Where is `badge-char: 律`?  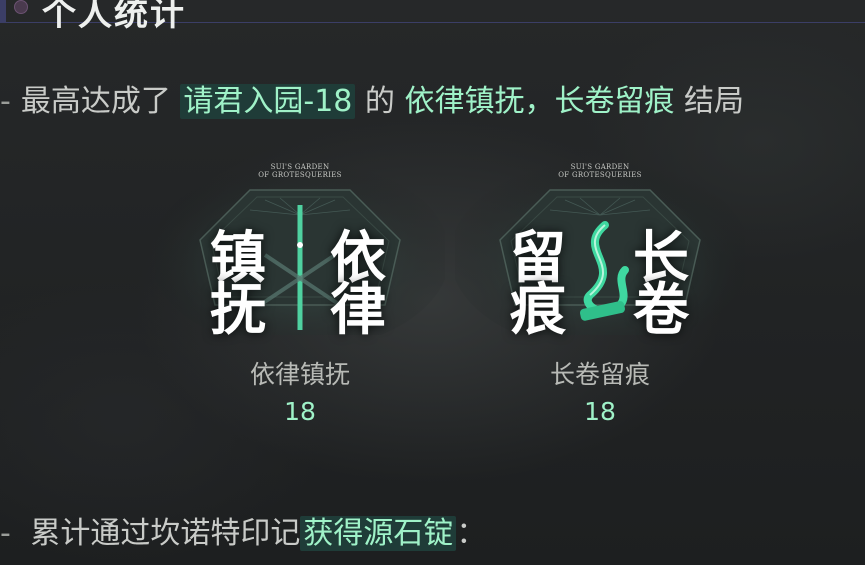 badge-char: 律 is located at coordinates (358, 310).